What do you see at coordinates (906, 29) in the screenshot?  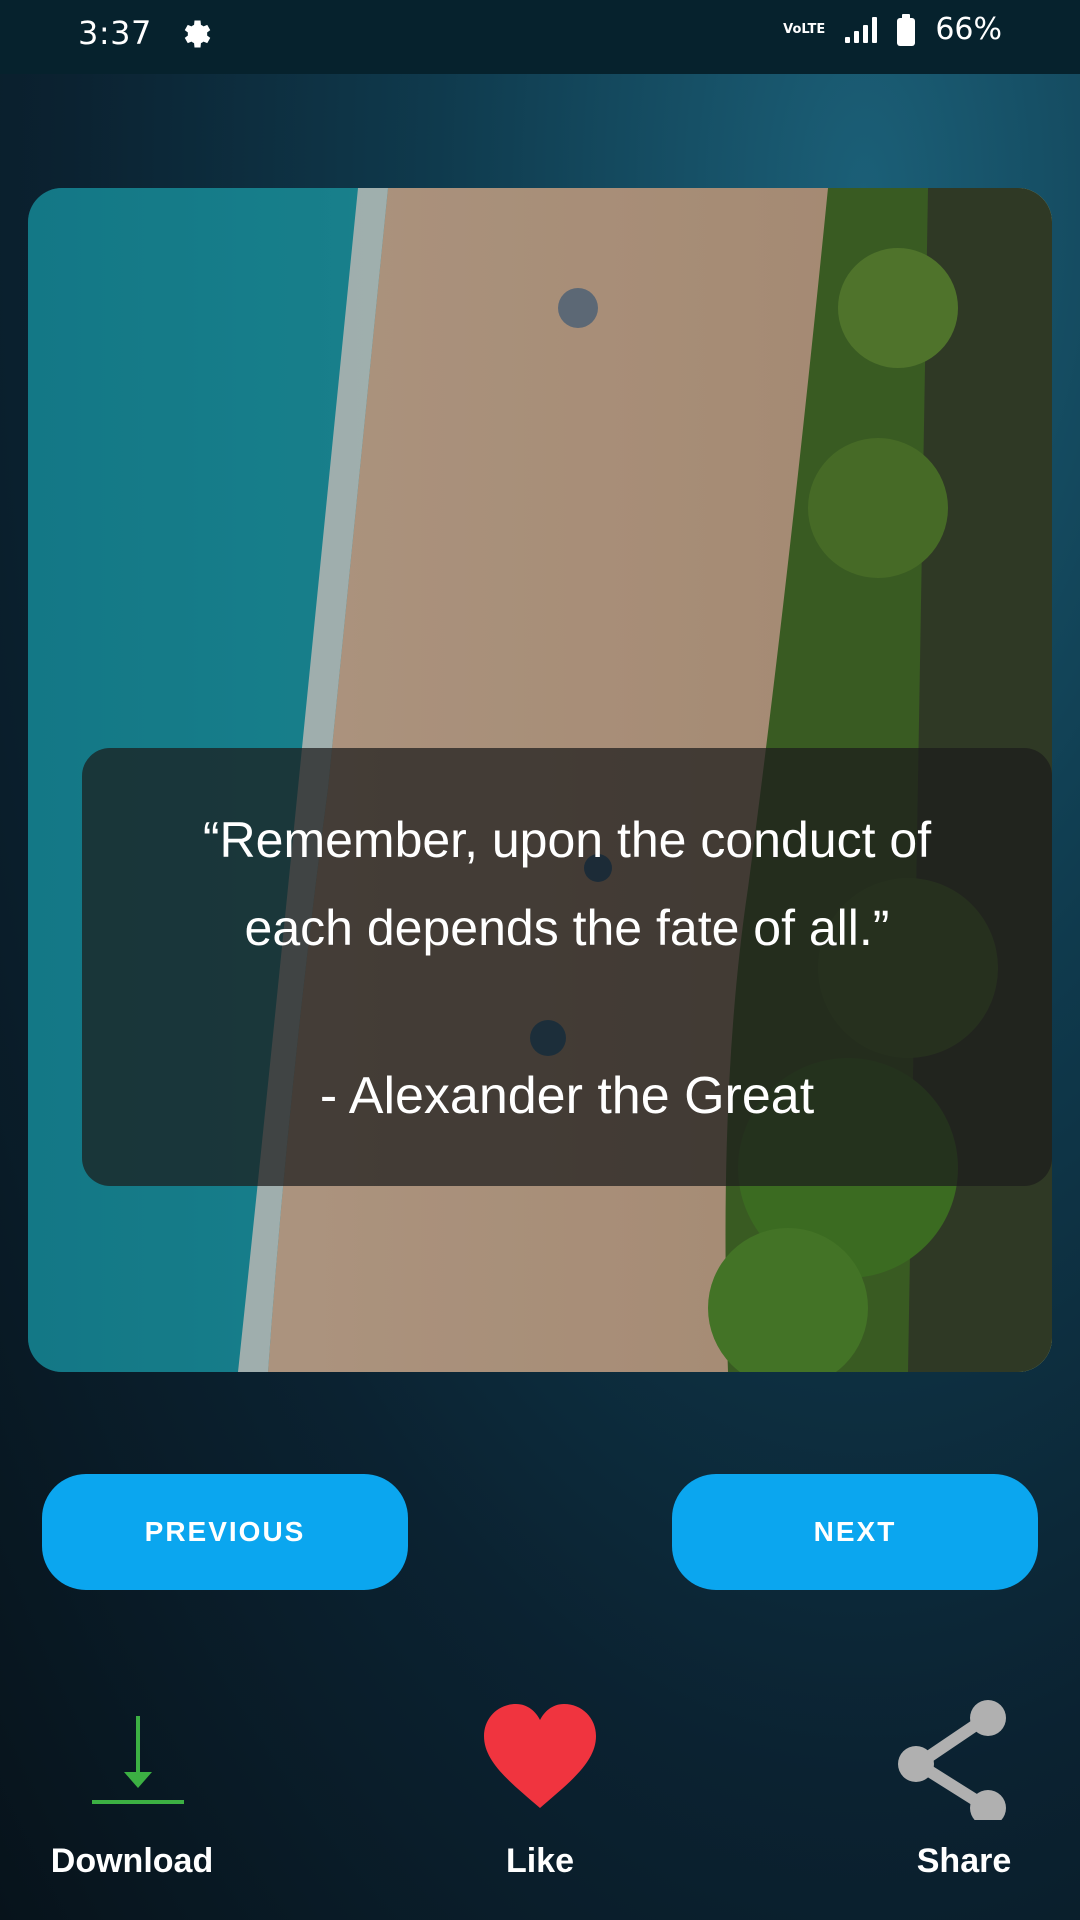 I see `battery-icon` at bounding box center [906, 29].